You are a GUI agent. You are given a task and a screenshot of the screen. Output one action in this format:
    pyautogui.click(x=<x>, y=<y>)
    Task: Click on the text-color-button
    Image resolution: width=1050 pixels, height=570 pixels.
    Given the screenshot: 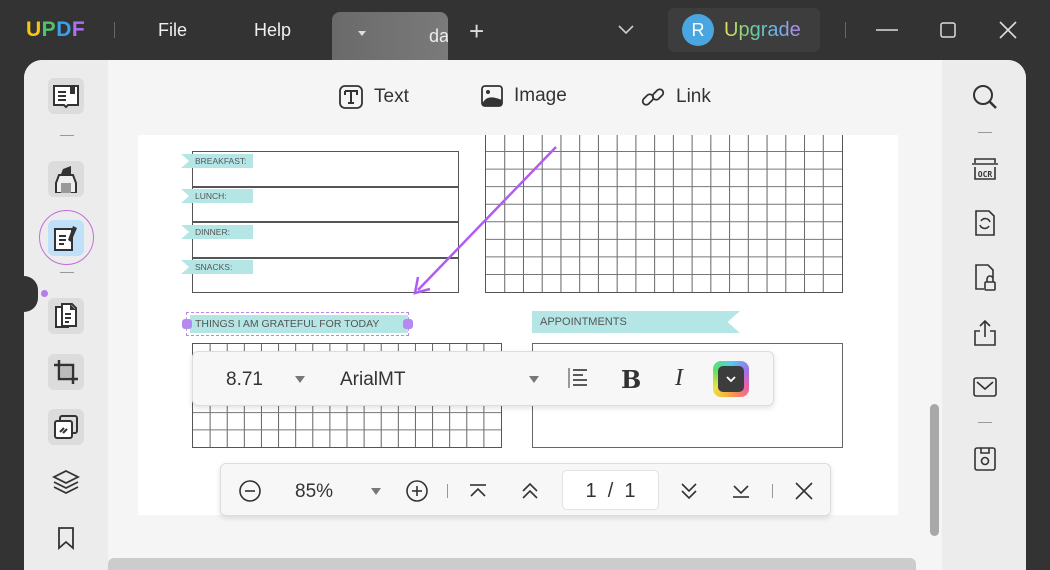 What is the action you would take?
    pyautogui.click(x=731, y=379)
    